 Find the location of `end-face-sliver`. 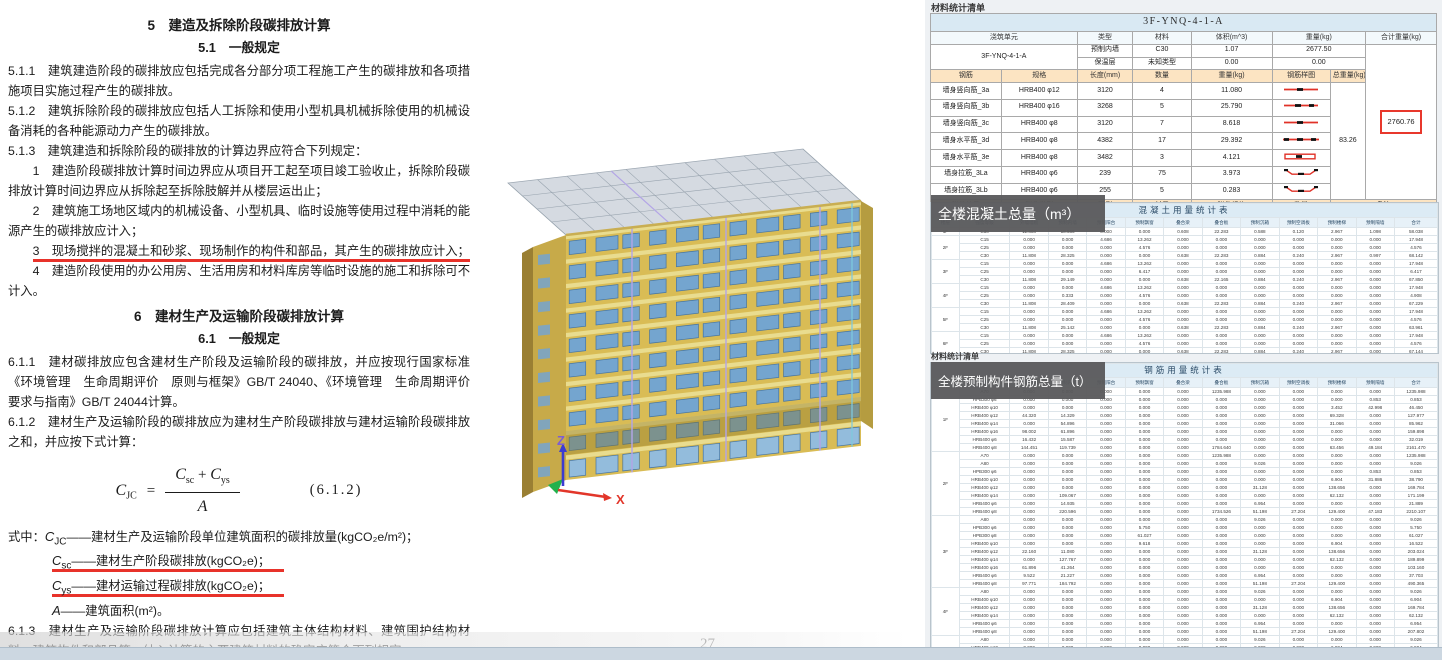

end-face-sliver is located at coordinates (527, 372).